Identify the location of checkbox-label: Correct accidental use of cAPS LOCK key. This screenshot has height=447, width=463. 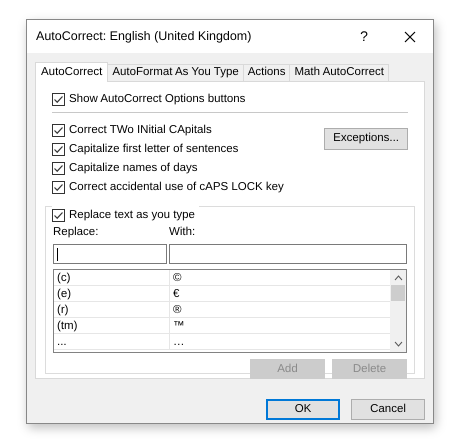
(176, 187).